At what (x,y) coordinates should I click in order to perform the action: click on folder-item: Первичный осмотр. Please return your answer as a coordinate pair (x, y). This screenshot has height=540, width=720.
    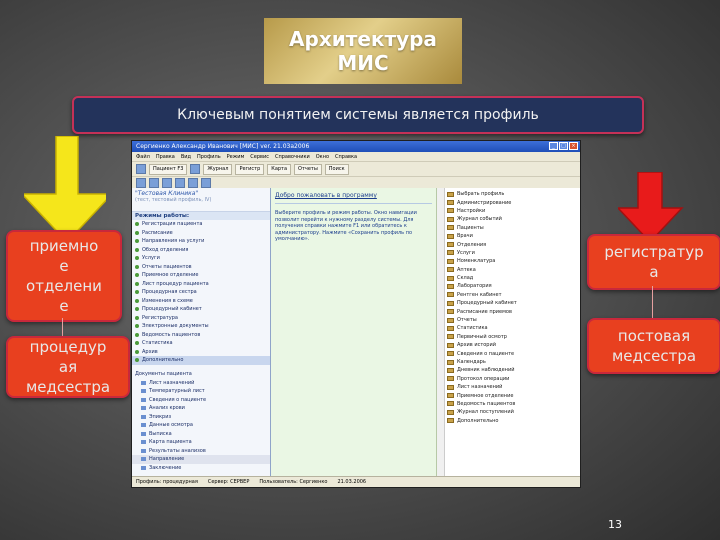
    Looking at the image, I should click on (513, 337).